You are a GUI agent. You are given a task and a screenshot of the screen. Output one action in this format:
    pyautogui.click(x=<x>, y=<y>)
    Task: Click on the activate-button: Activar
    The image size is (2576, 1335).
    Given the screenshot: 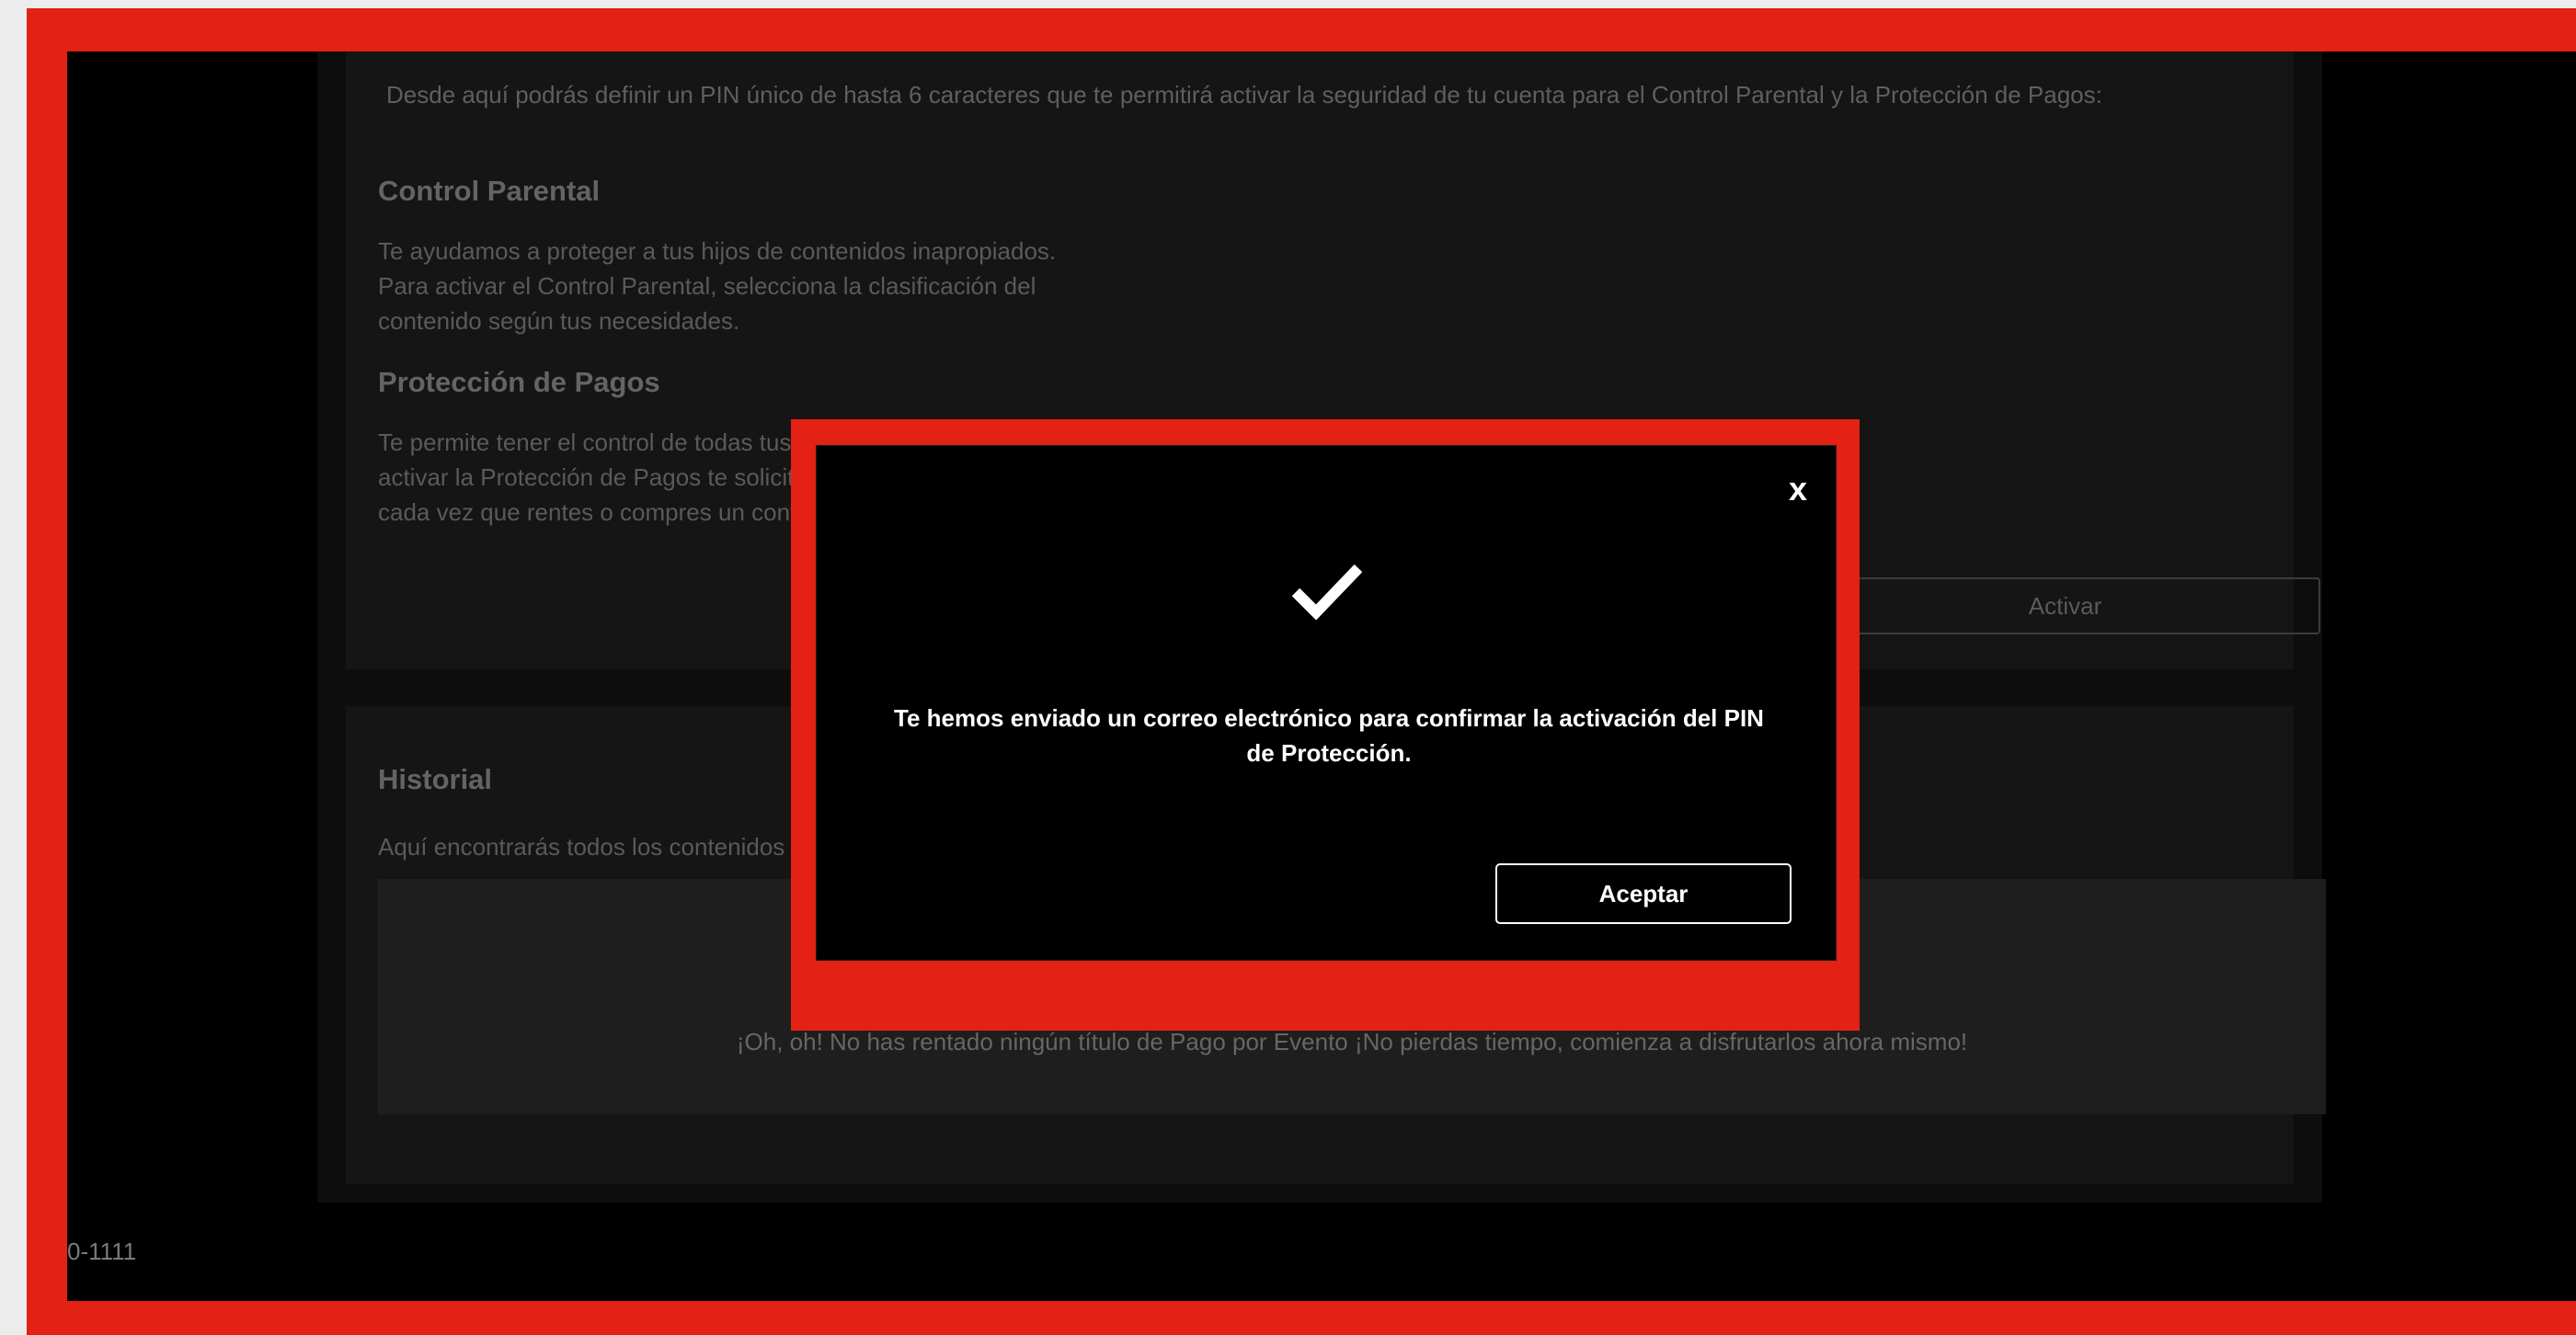 What is the action you would take?
    pyautogui.click(x=2065, y=605)
    